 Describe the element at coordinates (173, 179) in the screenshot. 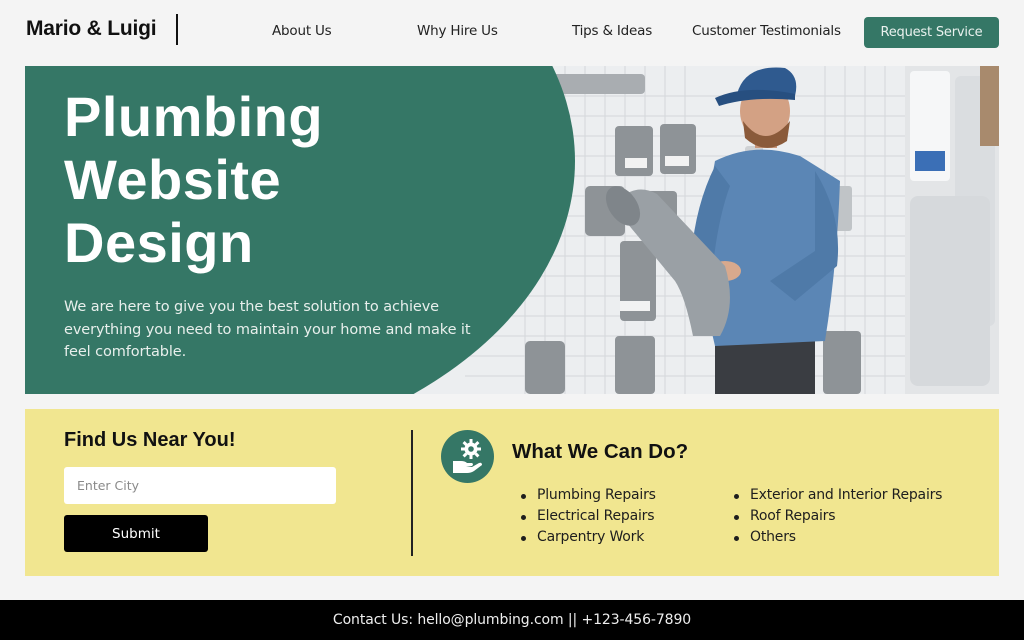

I see `hero-title-line: Website` at that location.